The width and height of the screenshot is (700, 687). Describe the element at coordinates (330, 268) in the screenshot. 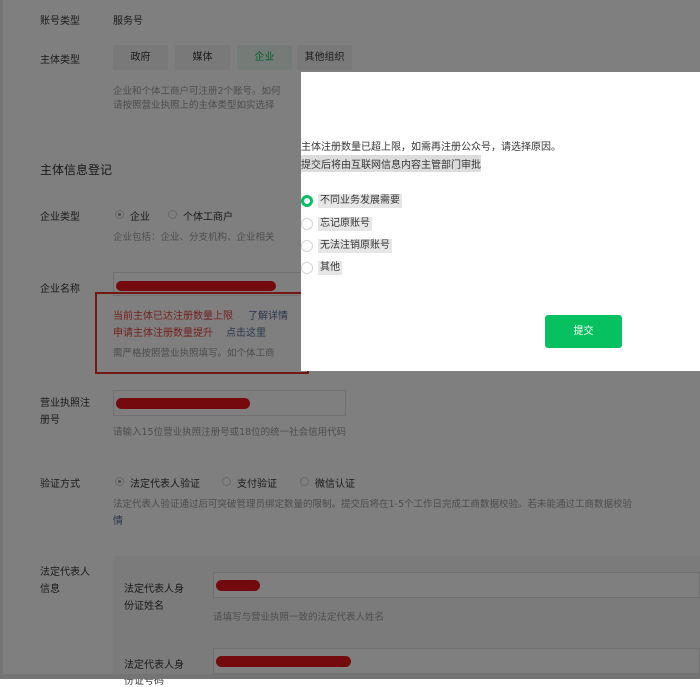

I see `reason-other-label: 其他` at that location.